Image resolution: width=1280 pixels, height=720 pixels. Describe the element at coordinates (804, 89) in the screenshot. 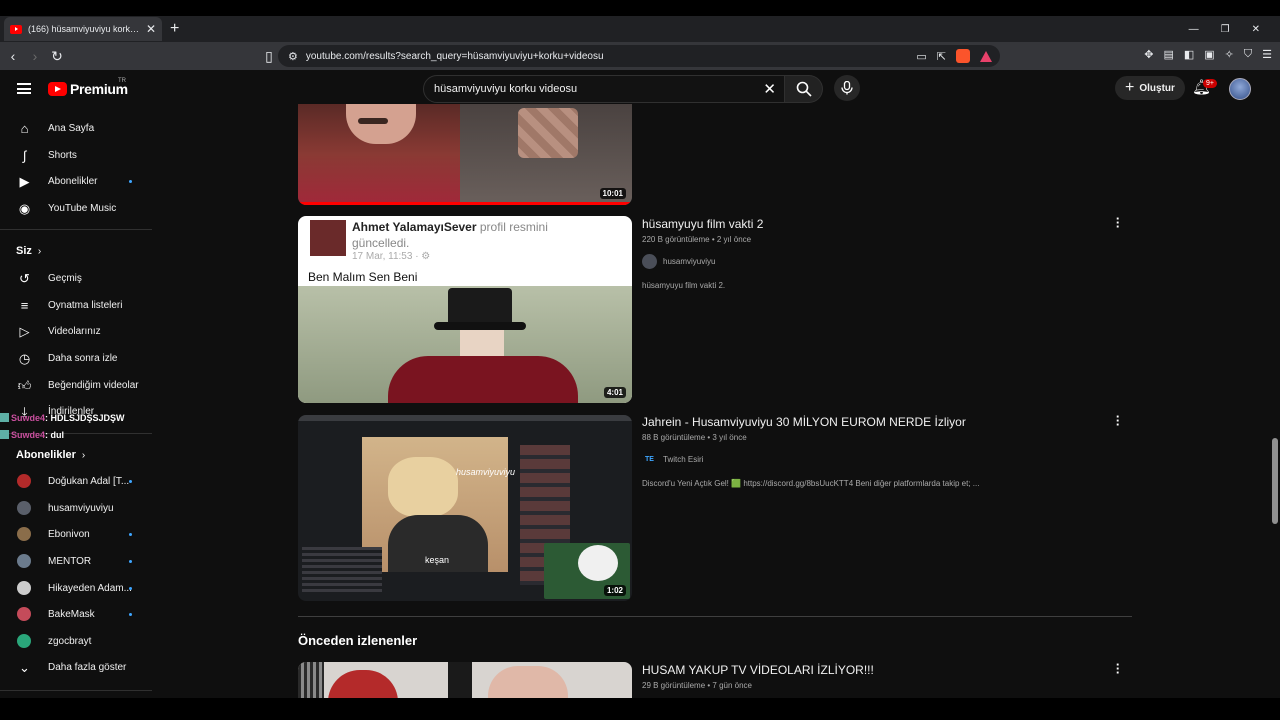

I see `search-button` at that location.